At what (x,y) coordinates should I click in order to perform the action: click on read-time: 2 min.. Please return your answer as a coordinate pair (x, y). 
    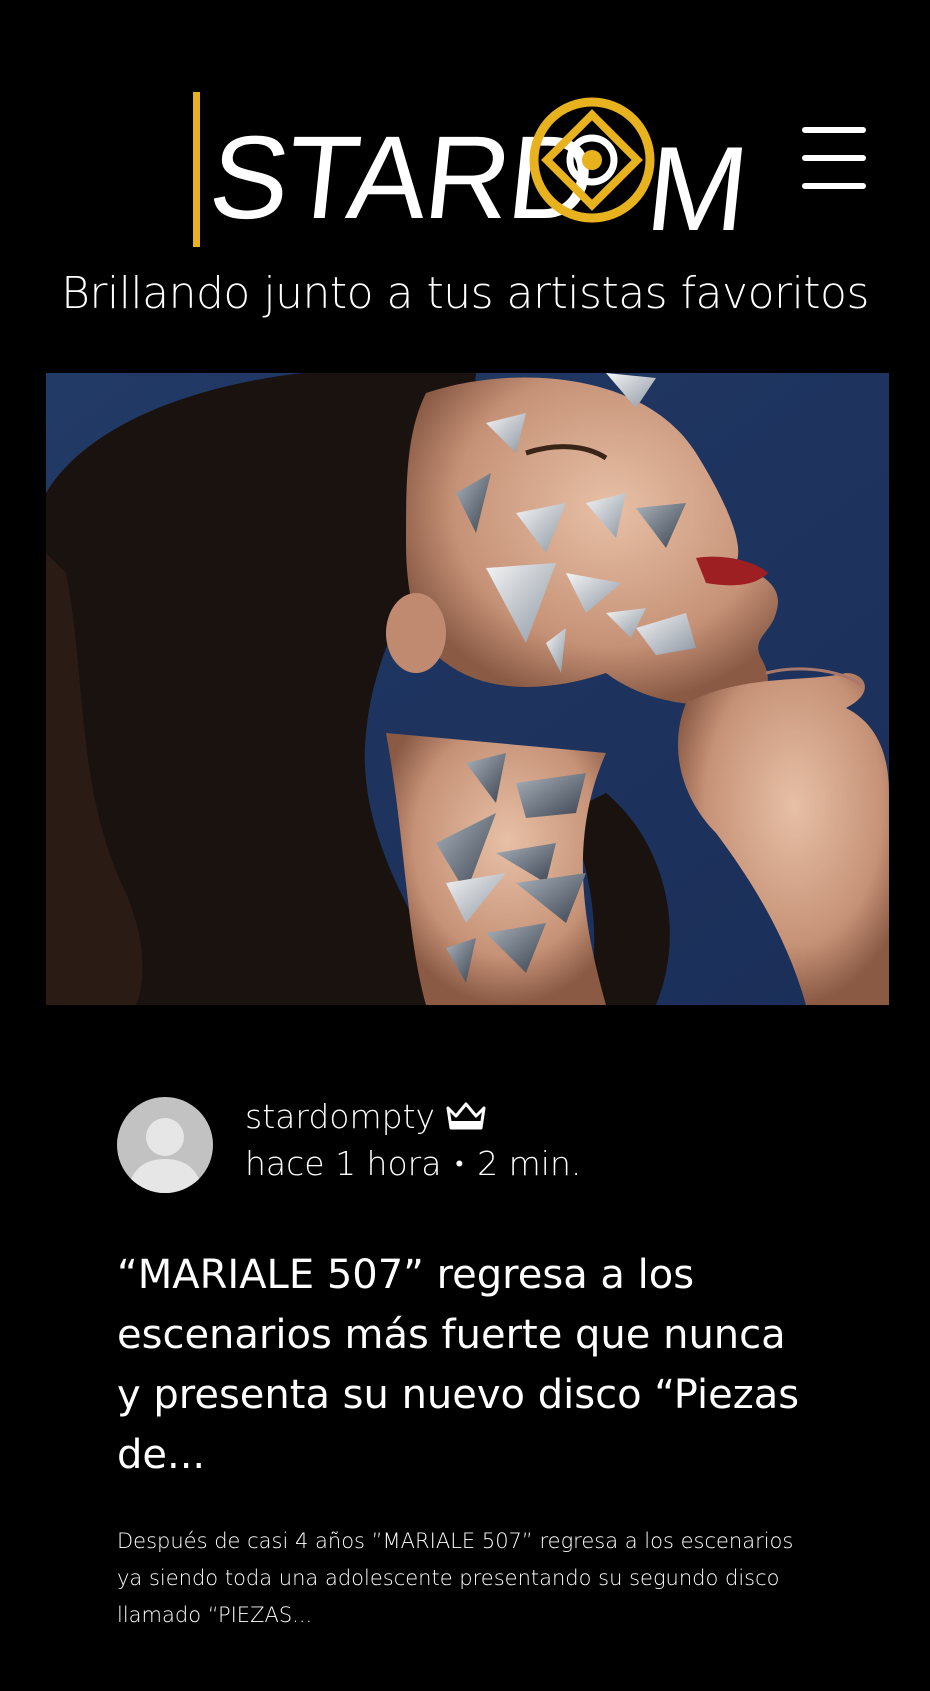
    Looking at the image, I should click on (529, 1163).